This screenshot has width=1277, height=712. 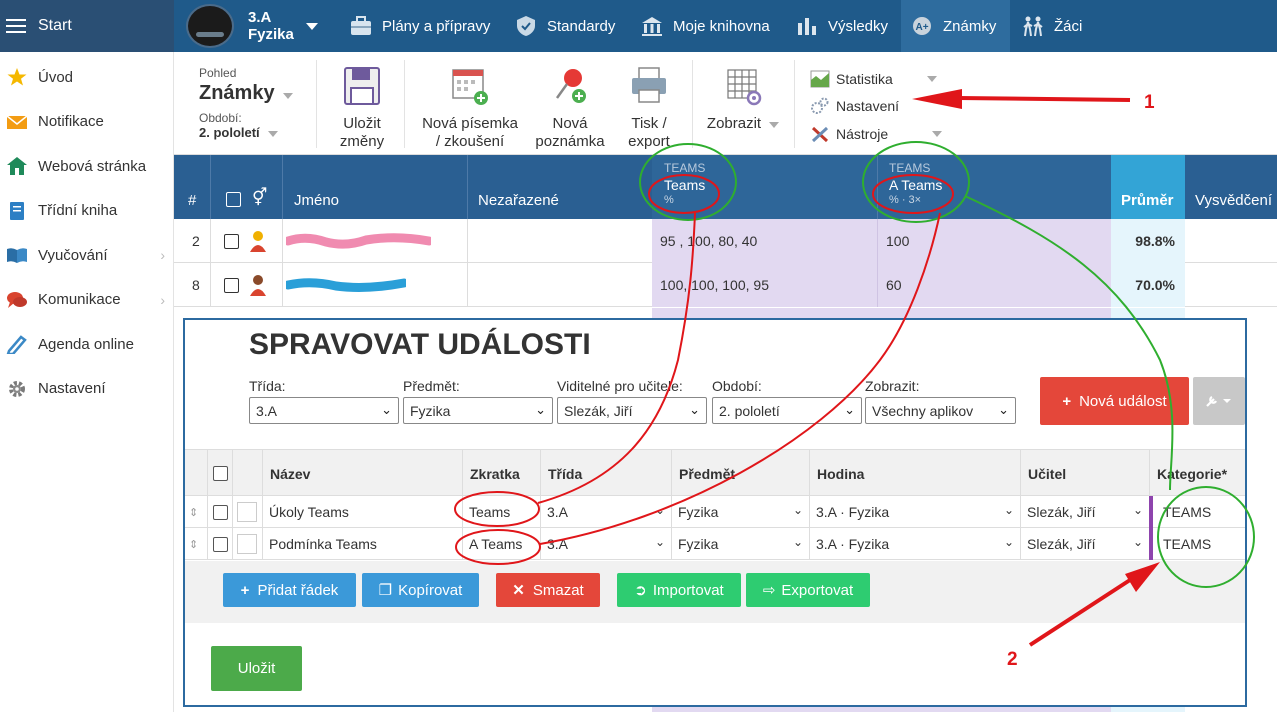 I want to click on column-teacher: Učitel, so click(x=1084, y=473).